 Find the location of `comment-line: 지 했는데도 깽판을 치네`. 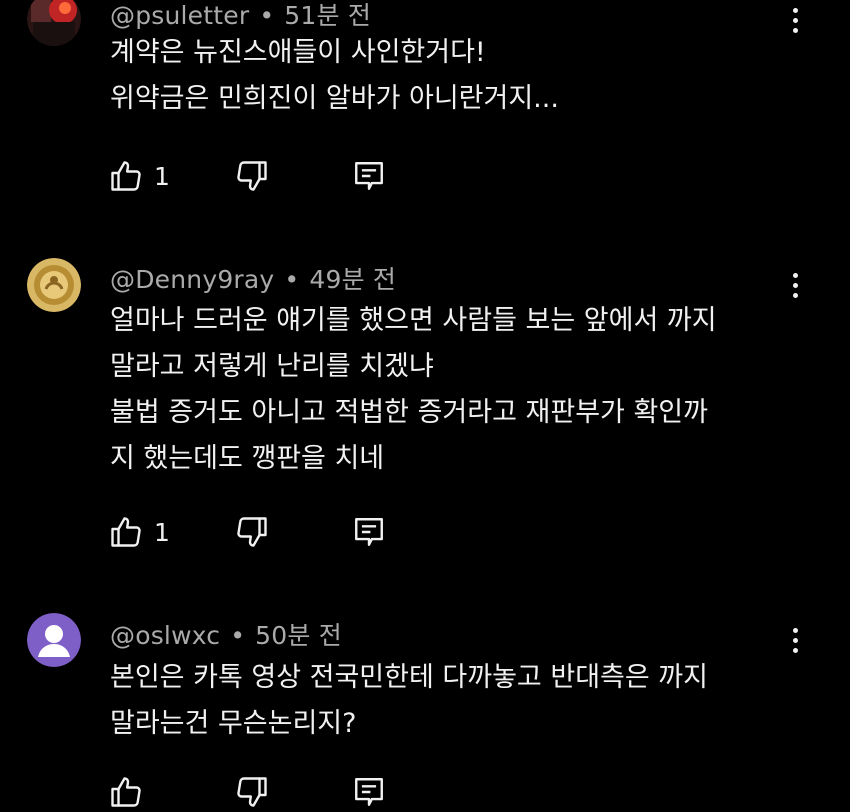

comment-line: 지 했는데도 깽판을 치네 is located at coordinates (247, 458).